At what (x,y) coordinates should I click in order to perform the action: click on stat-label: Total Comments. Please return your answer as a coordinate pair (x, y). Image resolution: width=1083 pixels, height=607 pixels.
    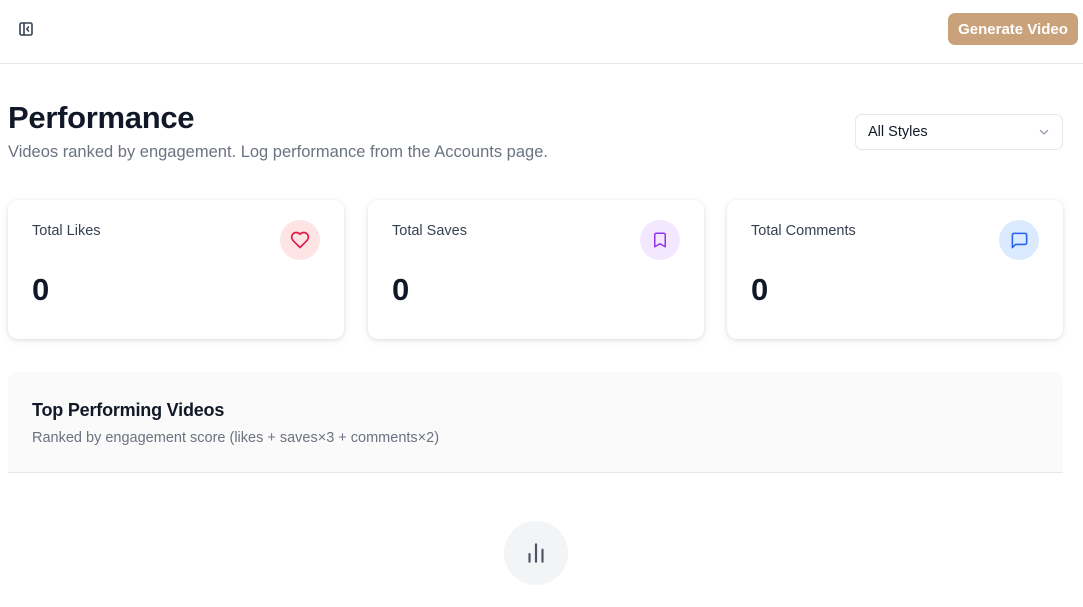
    Looking at the image, I should click on (803, 231).